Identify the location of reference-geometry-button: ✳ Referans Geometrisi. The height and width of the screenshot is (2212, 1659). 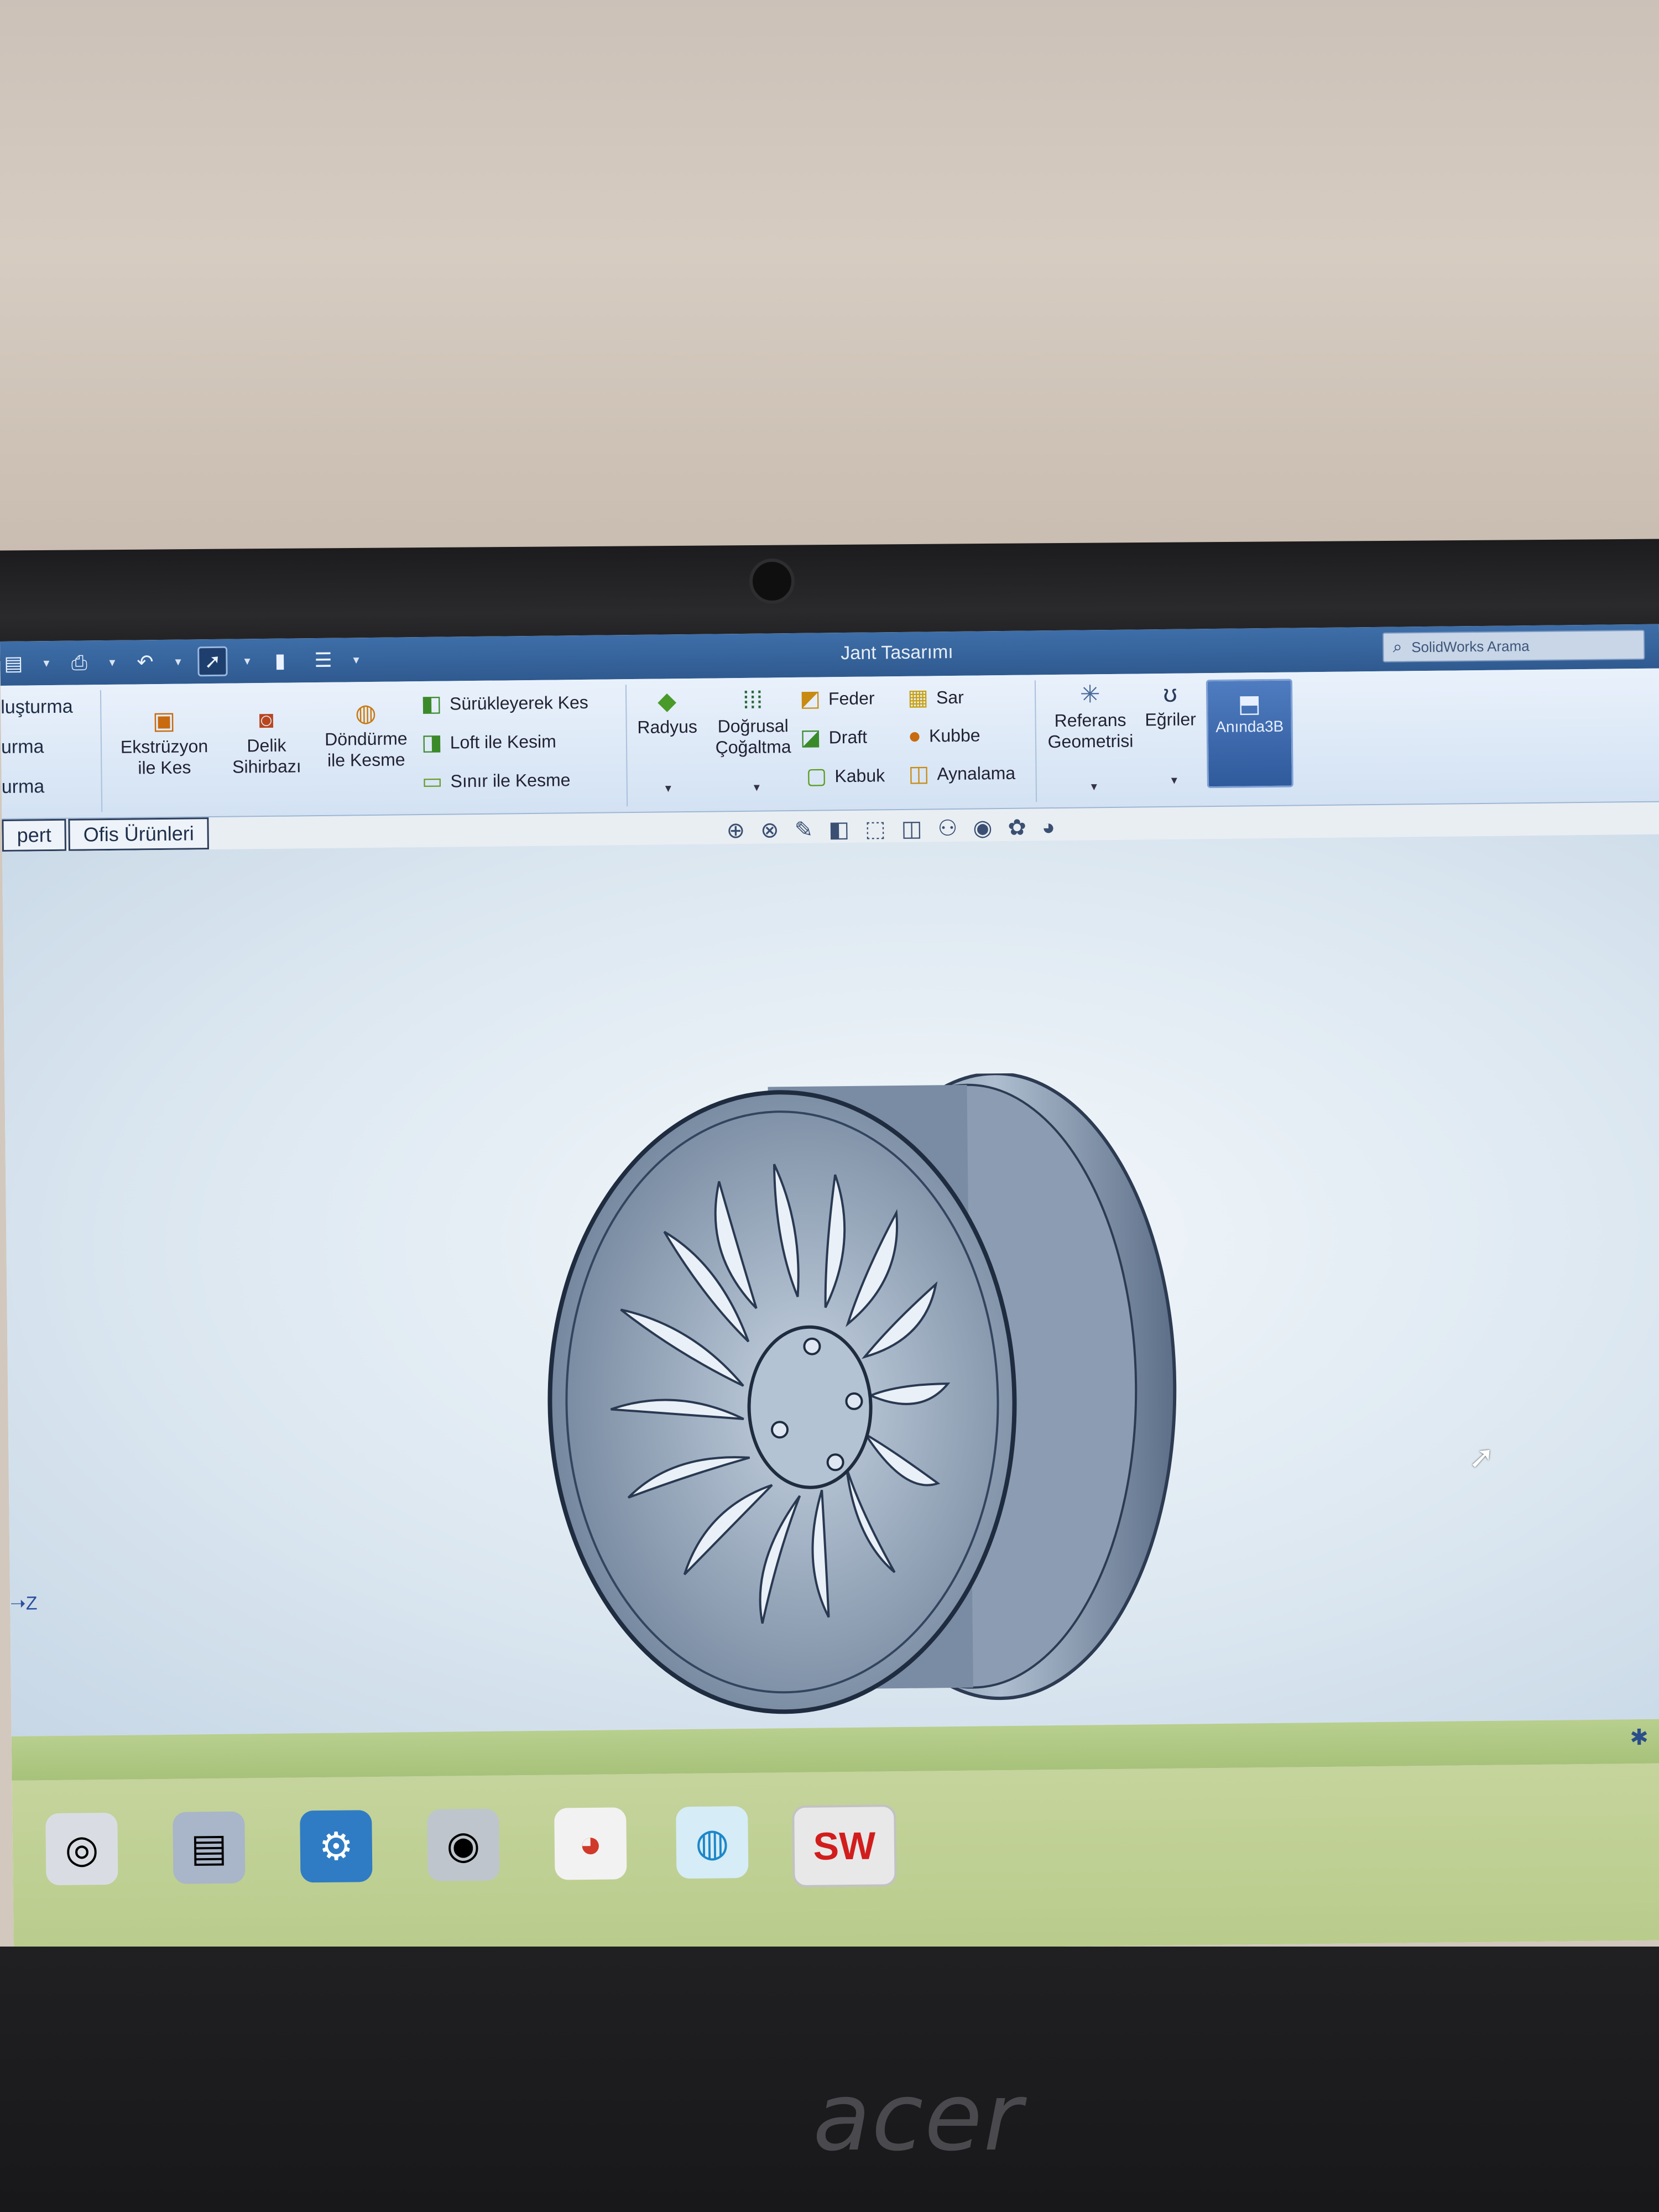
(1090, 716).